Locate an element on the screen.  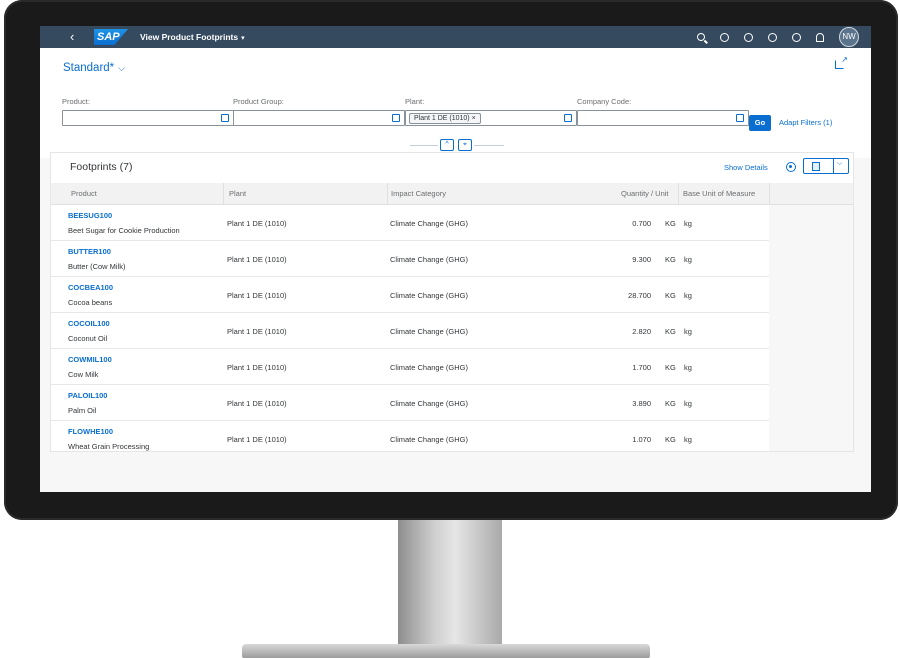
app-title: View Product Footprints is located at coordinates (189, 37).